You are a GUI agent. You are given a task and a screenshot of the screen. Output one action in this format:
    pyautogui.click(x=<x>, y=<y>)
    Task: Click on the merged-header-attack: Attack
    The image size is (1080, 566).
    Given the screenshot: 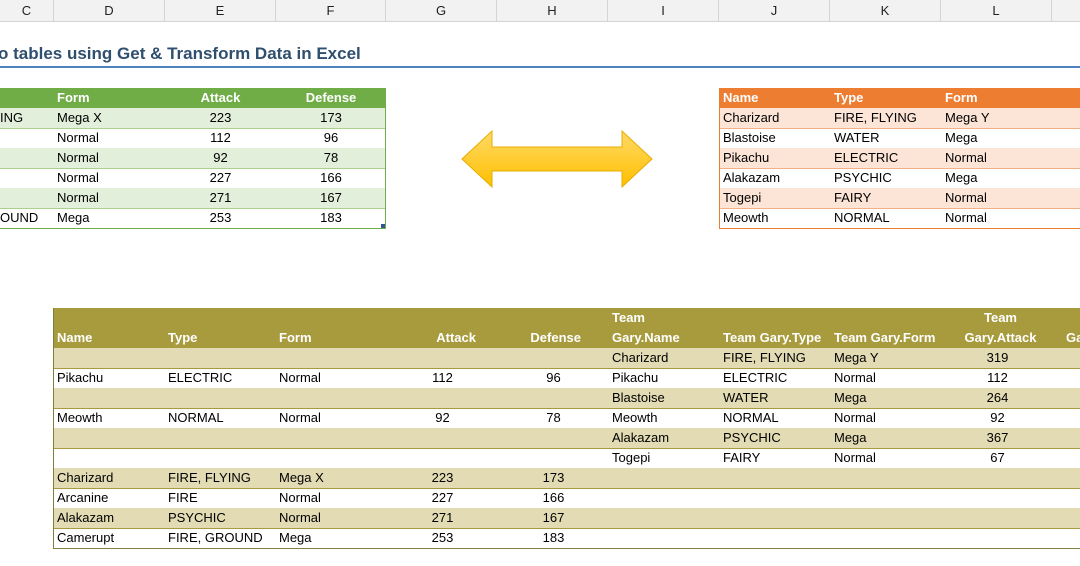 What is the action you would take?
    pyautogui.click(x=445, y=338)
    